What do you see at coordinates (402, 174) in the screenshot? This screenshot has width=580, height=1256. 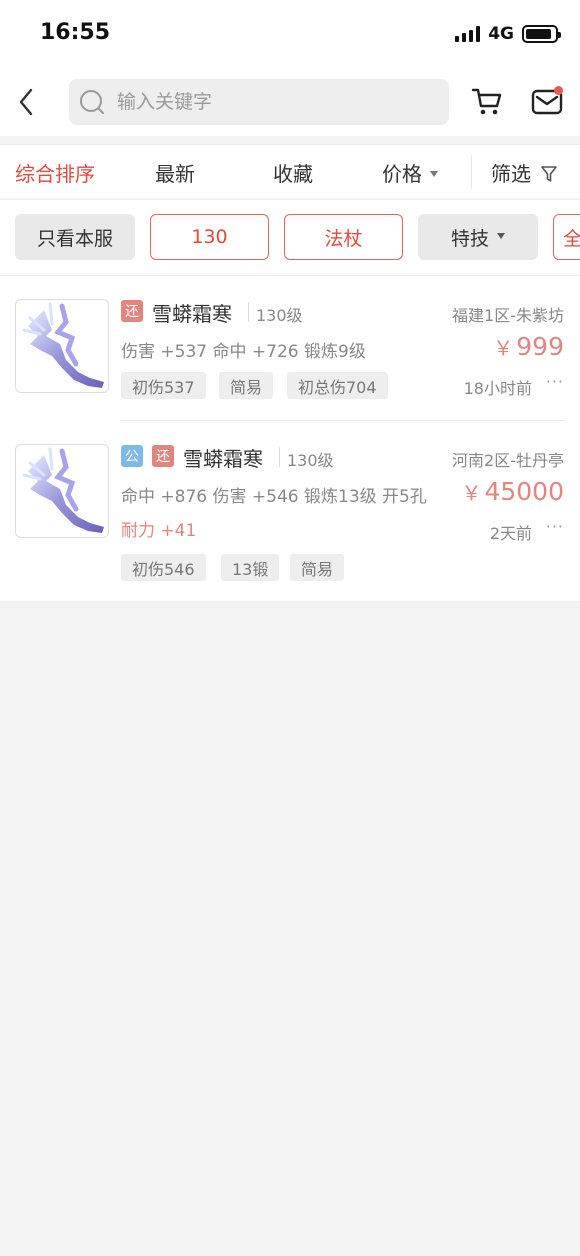 I see `sort-tab-price-label: 价格` at bounding box center [402, 174].